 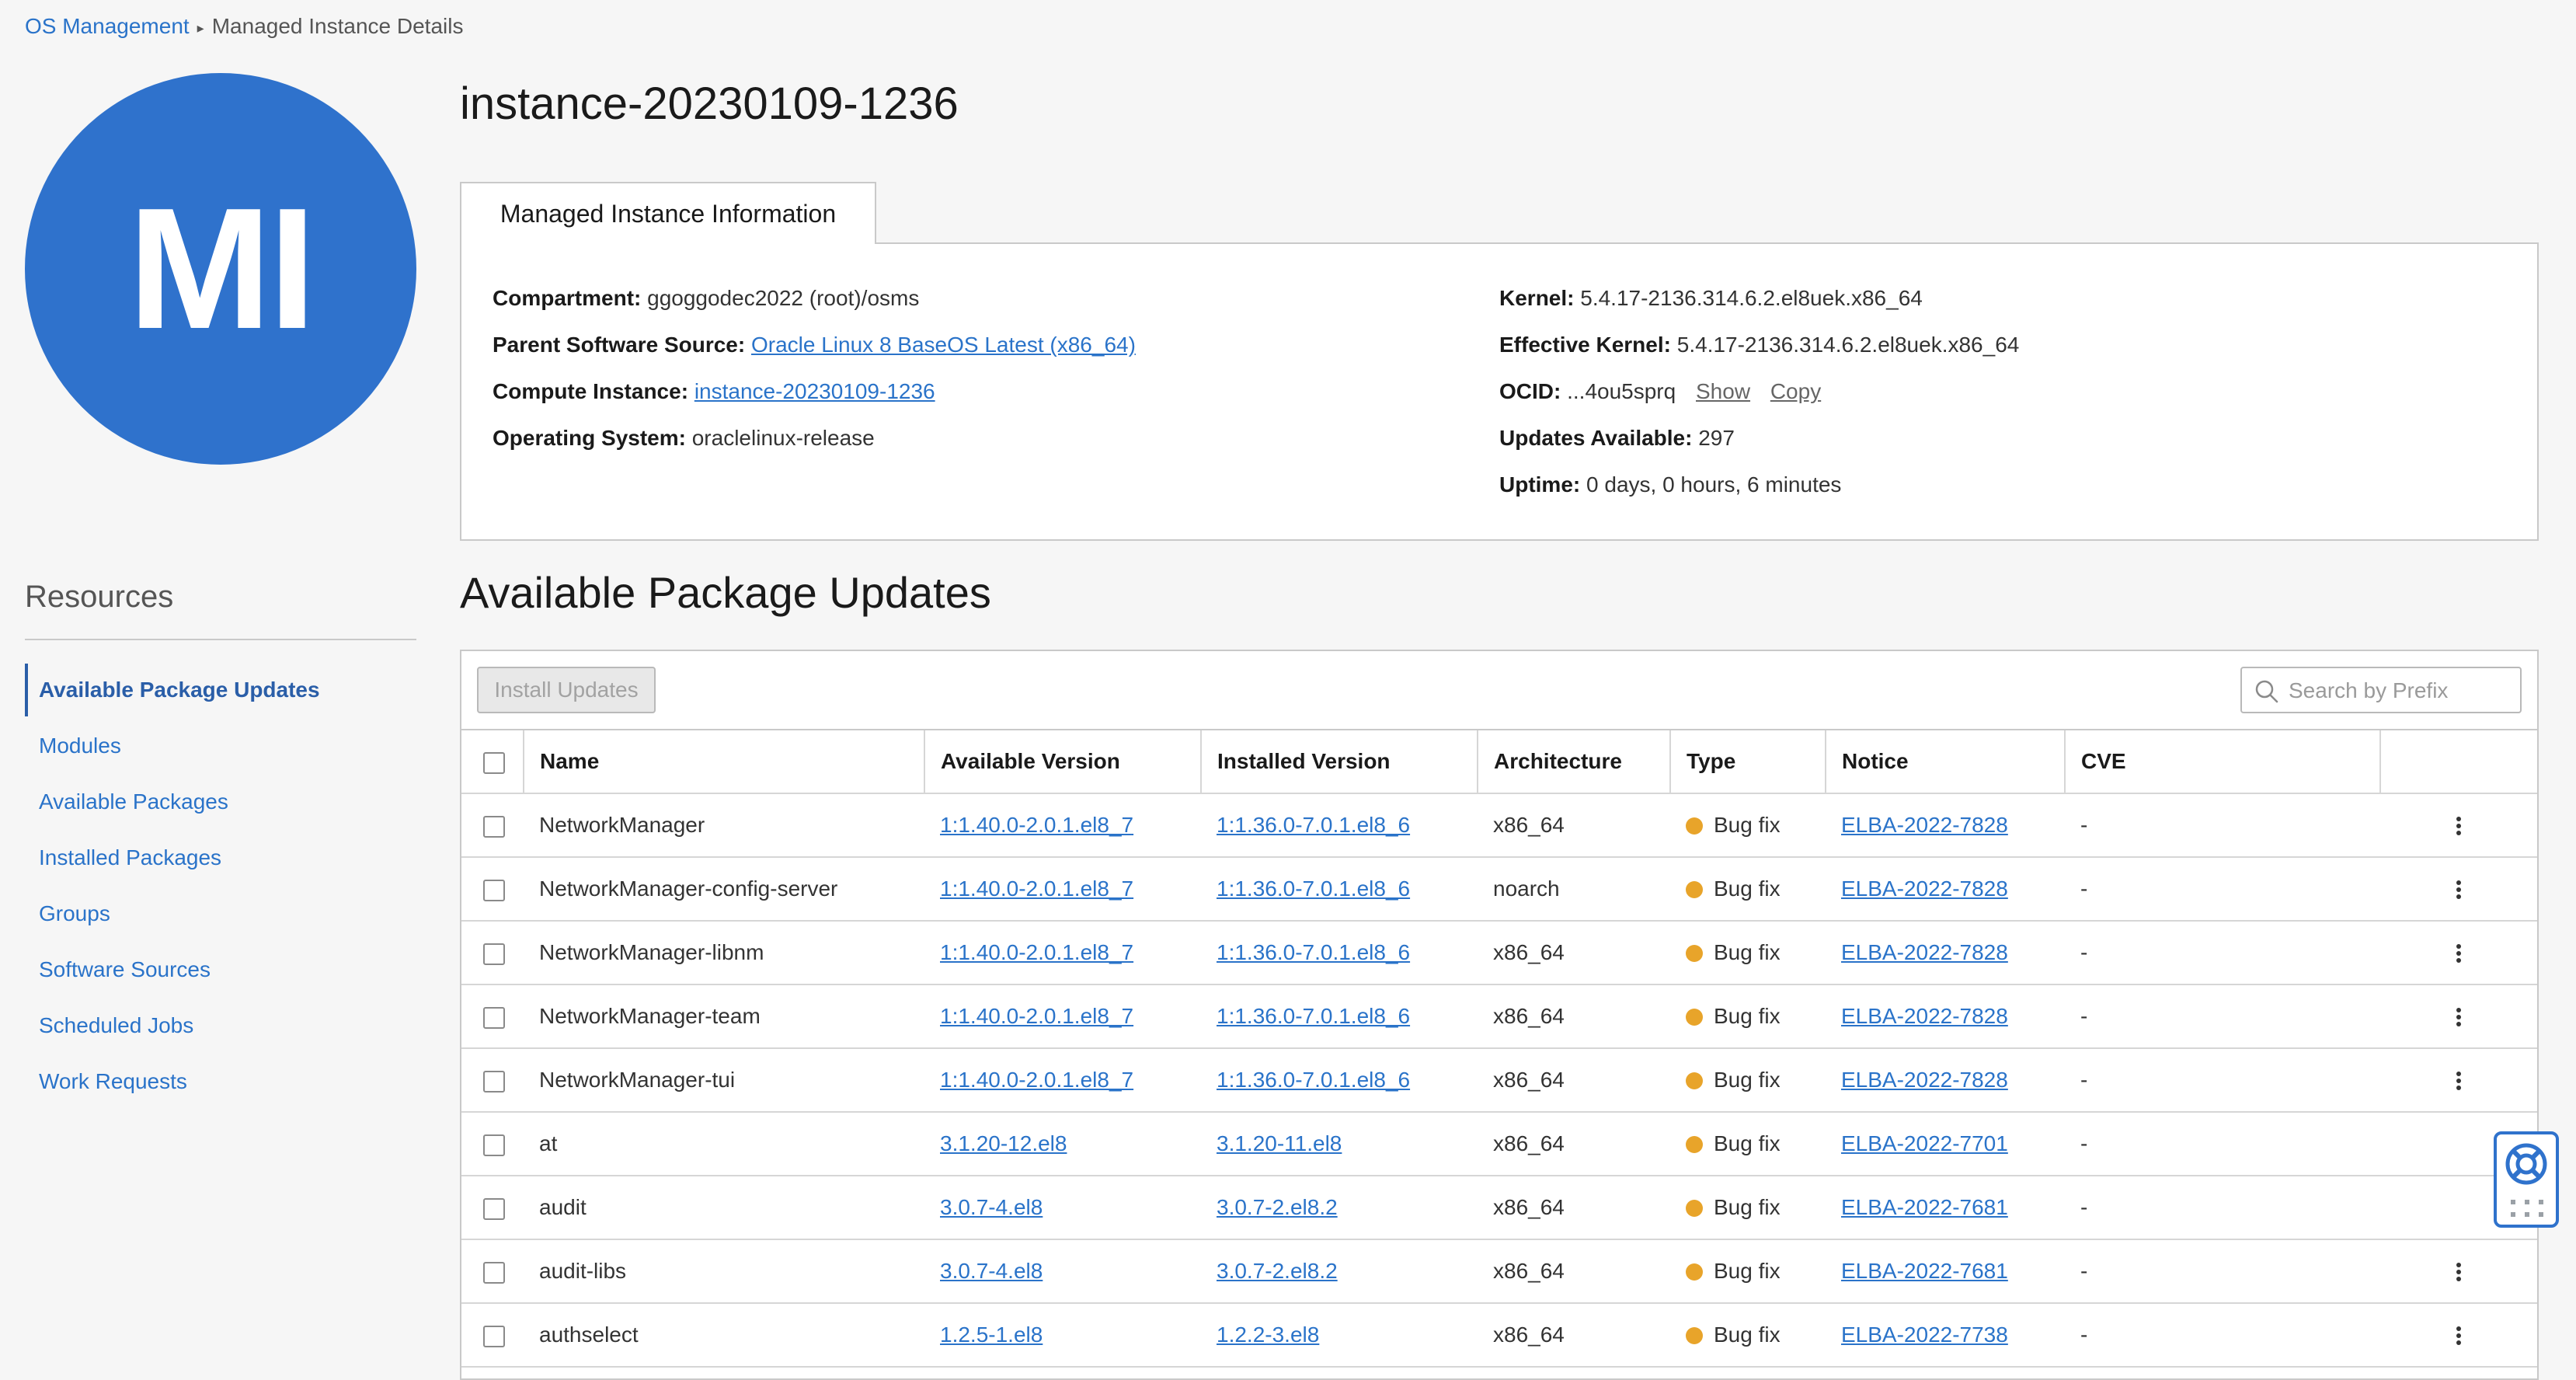 I want to click on package-name-cell: NetworkManager-tui, so click(x=724, y=1080).